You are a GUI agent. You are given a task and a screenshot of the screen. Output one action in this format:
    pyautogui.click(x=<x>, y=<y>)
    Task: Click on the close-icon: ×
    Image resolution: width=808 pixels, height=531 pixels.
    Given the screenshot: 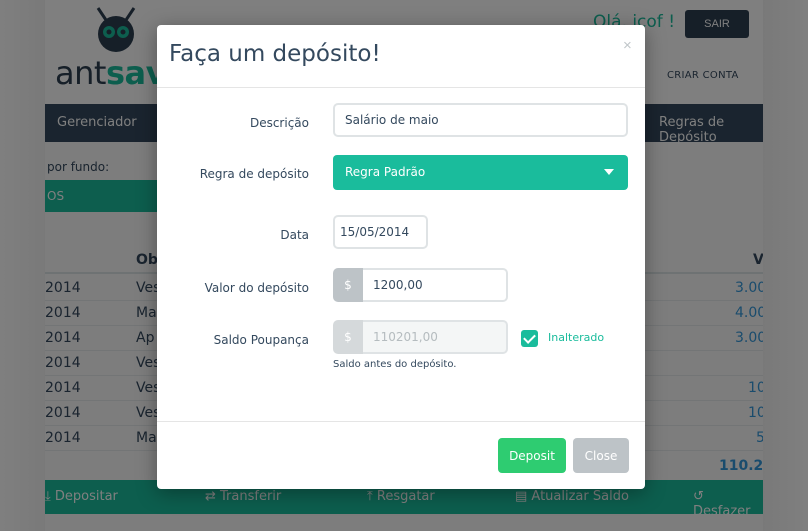 What is the action you would take?
    pyautogui.click(x=627, y=45)
    